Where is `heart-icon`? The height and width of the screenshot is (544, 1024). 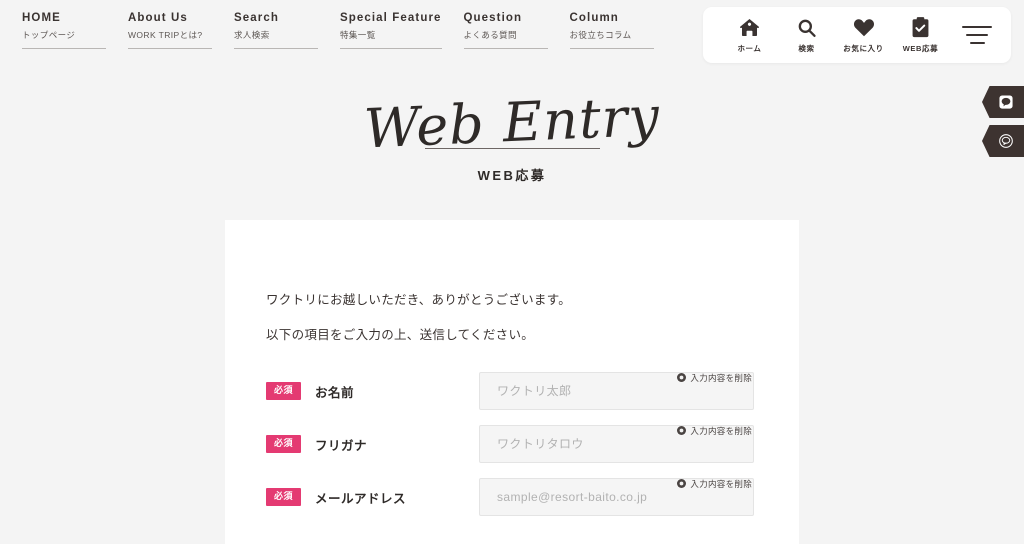
heart-icon is located at coordinates (864, 28).